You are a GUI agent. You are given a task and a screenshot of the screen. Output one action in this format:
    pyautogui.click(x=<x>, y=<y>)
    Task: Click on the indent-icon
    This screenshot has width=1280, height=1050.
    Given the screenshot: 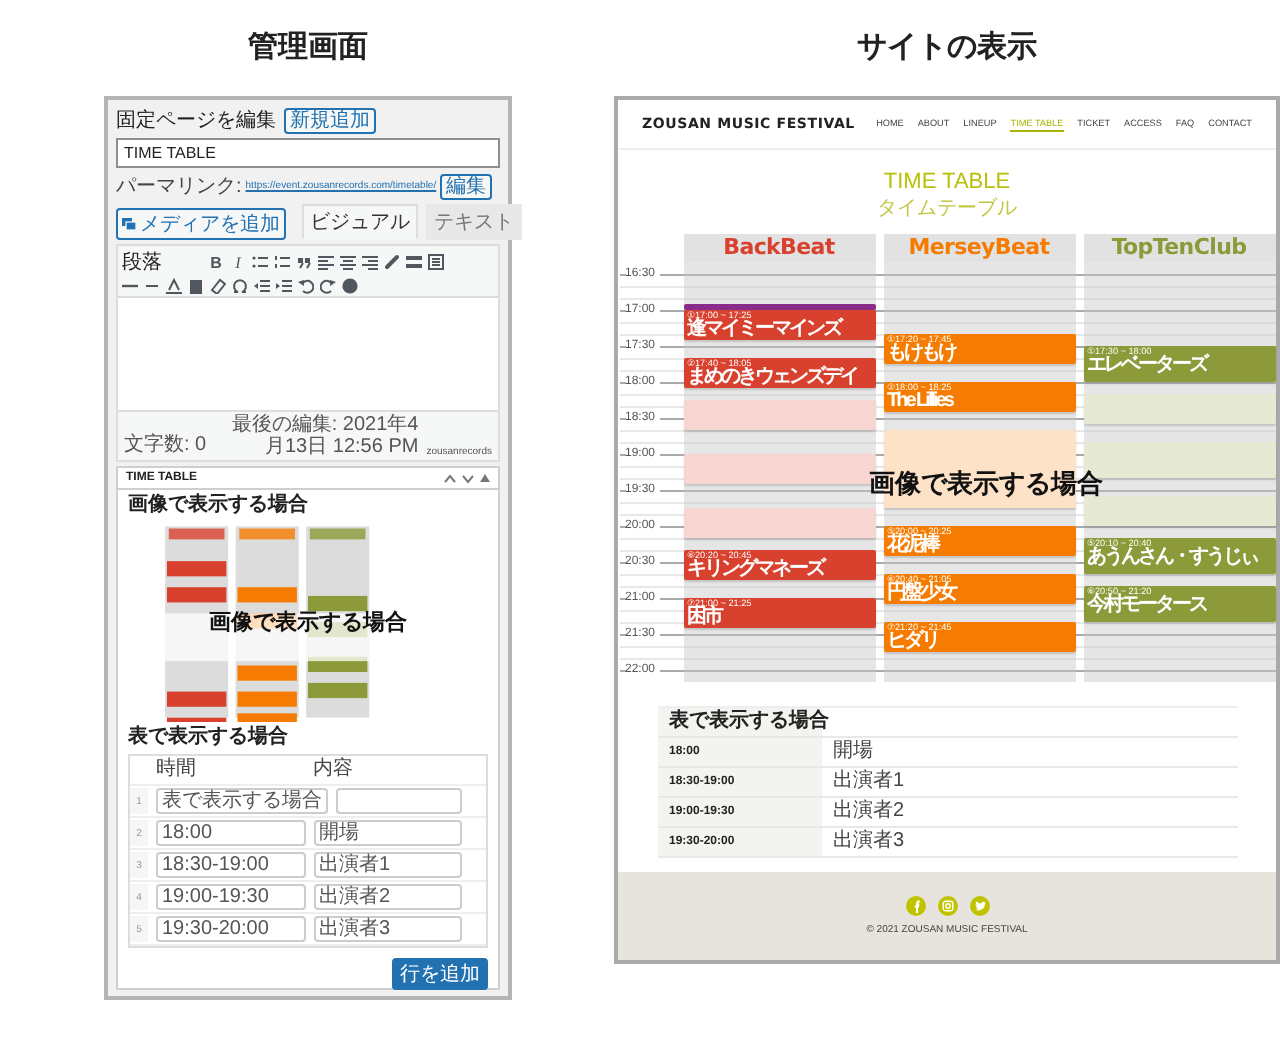 What is the action you would take?
    pyautogui.click(x=284, y=286)
    